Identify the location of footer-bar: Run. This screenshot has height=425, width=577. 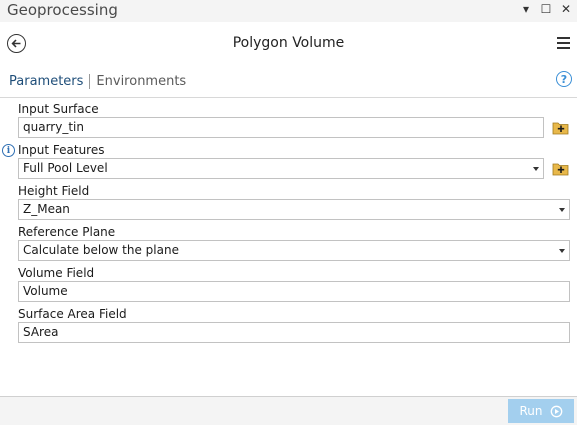
(288, 410).